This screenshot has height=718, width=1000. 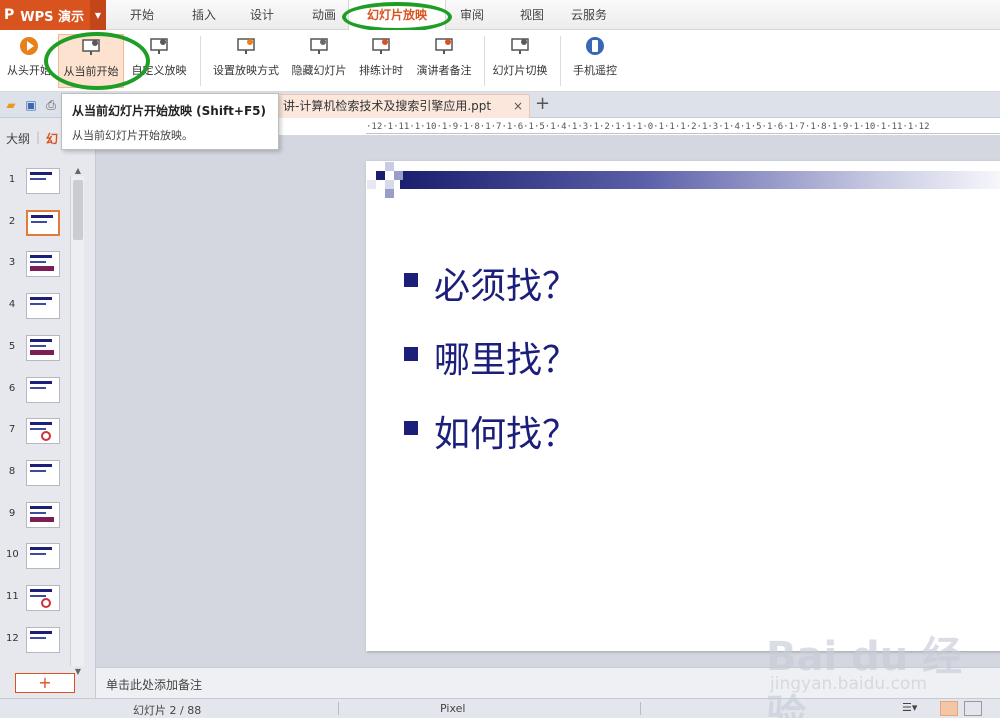 I want to click on save-icon: ▣, so click(x=31, y=105).